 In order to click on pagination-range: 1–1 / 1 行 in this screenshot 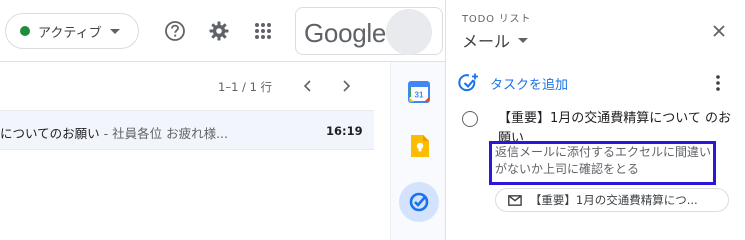, I will do `click(245, 87)`.